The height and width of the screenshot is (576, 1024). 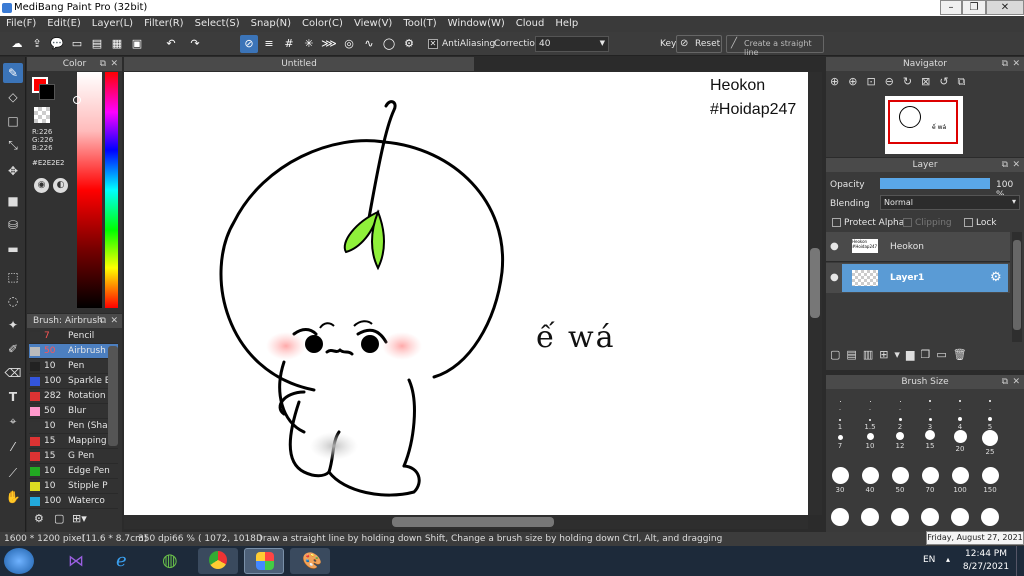 I want to click on select-eraser-tool-icon: ⌫, so click(x=13, y=373).